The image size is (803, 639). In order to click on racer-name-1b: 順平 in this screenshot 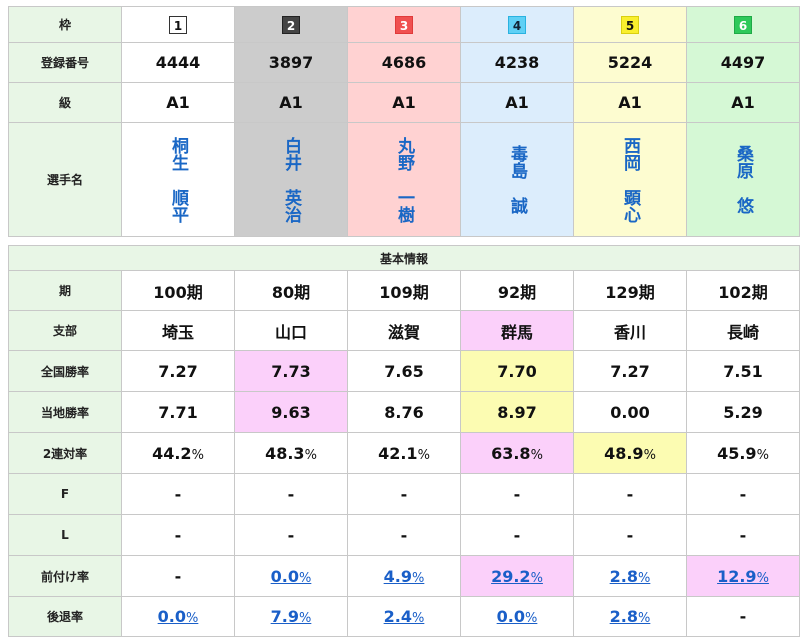, I will do `click(178, 206)`.